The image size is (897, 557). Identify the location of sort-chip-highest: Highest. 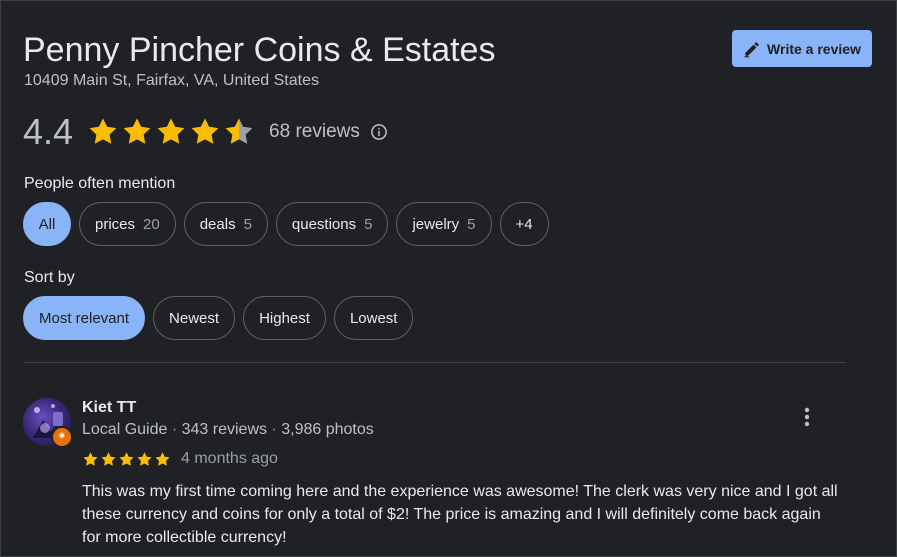
(284, 318).